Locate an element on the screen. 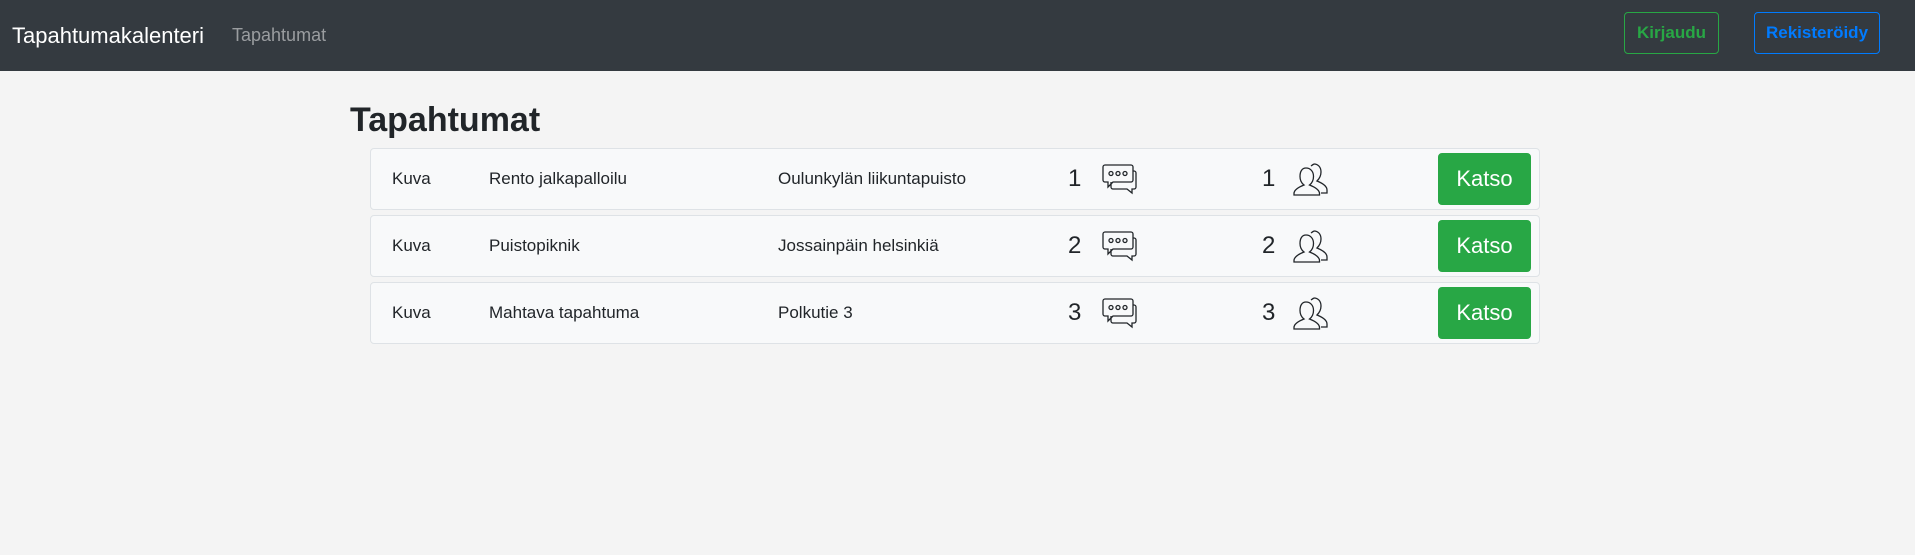 This screenshot has width=1915, height=555. auth-buttons: Kirjaudu Rekisteröidy is located at coordinates (1752, 33).